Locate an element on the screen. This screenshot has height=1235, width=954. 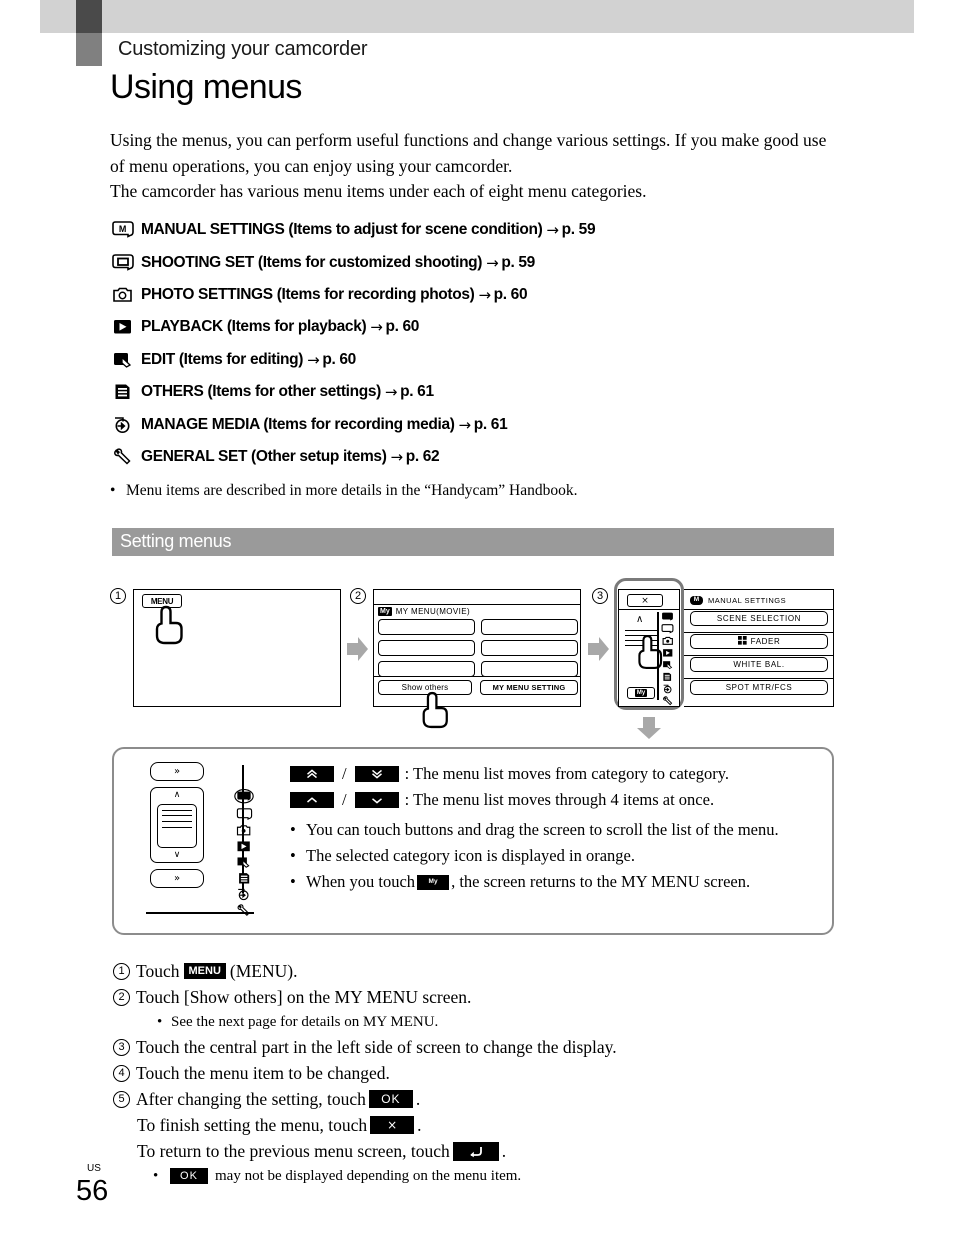
close-button-icon: × is located at coordinates (392, 1125).